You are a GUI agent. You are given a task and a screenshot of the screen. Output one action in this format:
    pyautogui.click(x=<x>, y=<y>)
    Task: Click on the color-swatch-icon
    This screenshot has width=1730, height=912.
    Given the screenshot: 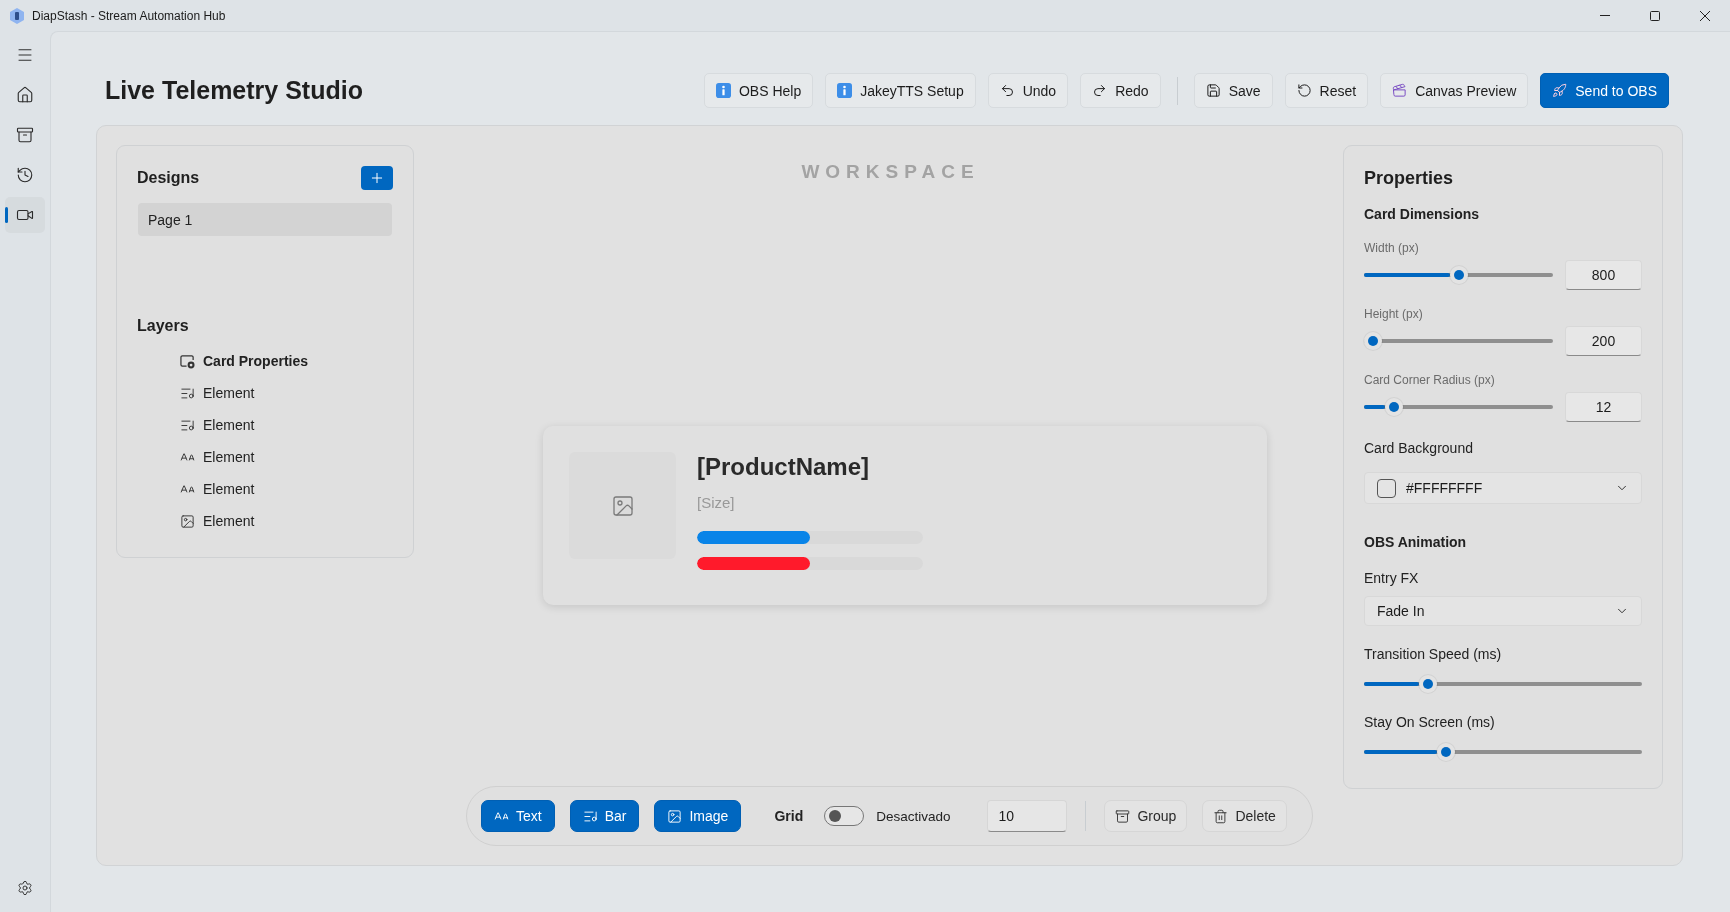 What is the action you would take?
    pyautogui.click(x=1386, y=488)
    